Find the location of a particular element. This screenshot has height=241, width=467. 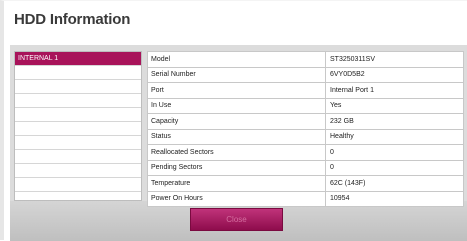

info-label-capacity: Capacity is located at coordinates (236, 121).